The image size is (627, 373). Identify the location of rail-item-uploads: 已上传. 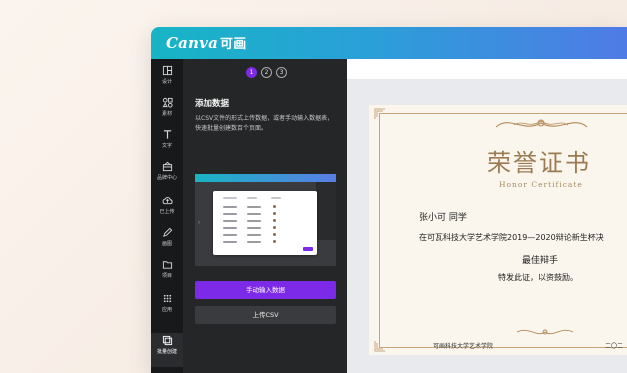
(167, 208).